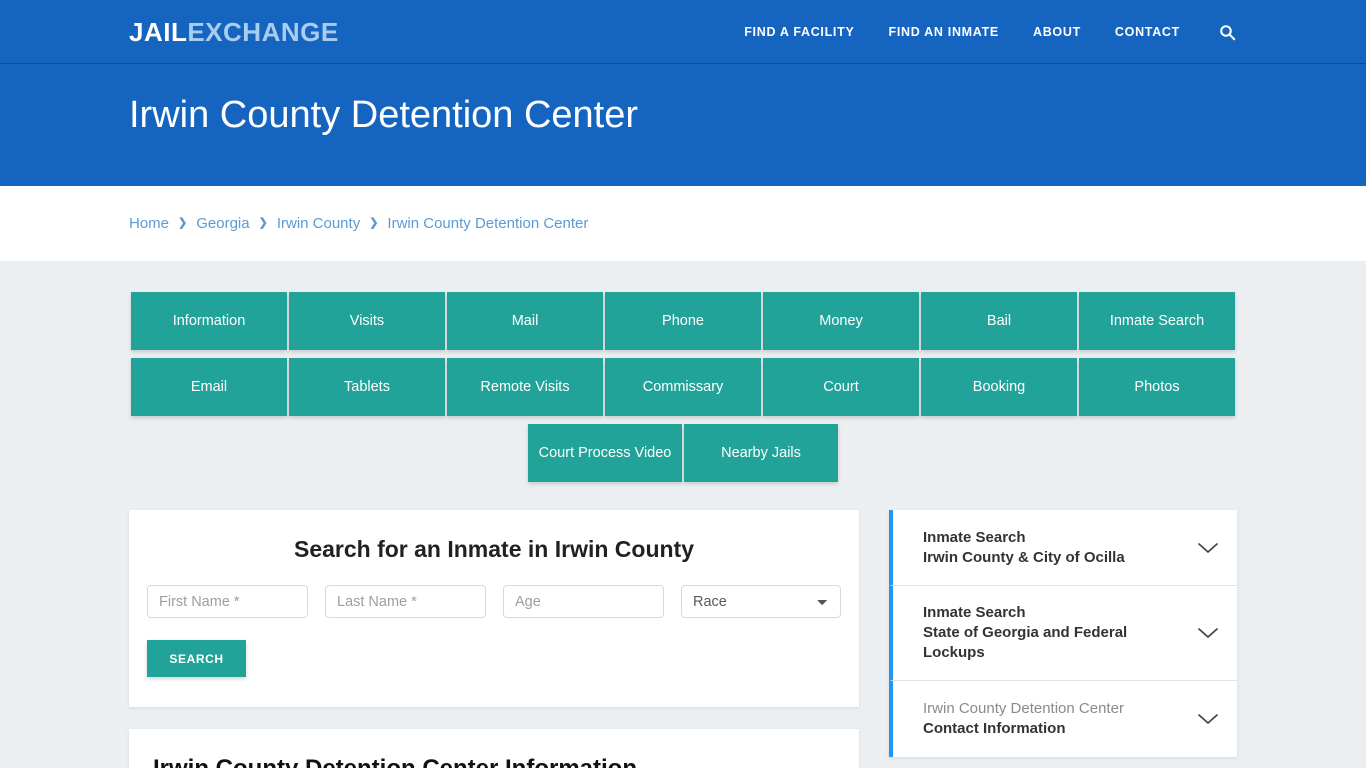 The width and height of the screenshot is (1366, 768). I want to click on section-button-court: Court, so click(841, 387).